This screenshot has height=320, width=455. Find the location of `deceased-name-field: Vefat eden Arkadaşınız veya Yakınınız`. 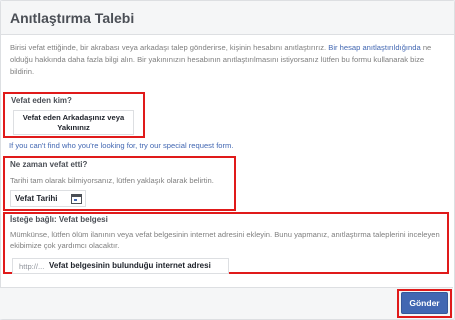

deceased-name-field: Vefat eden Arkadaşınız veya Yakınınız is located at coordinates (73, 122).